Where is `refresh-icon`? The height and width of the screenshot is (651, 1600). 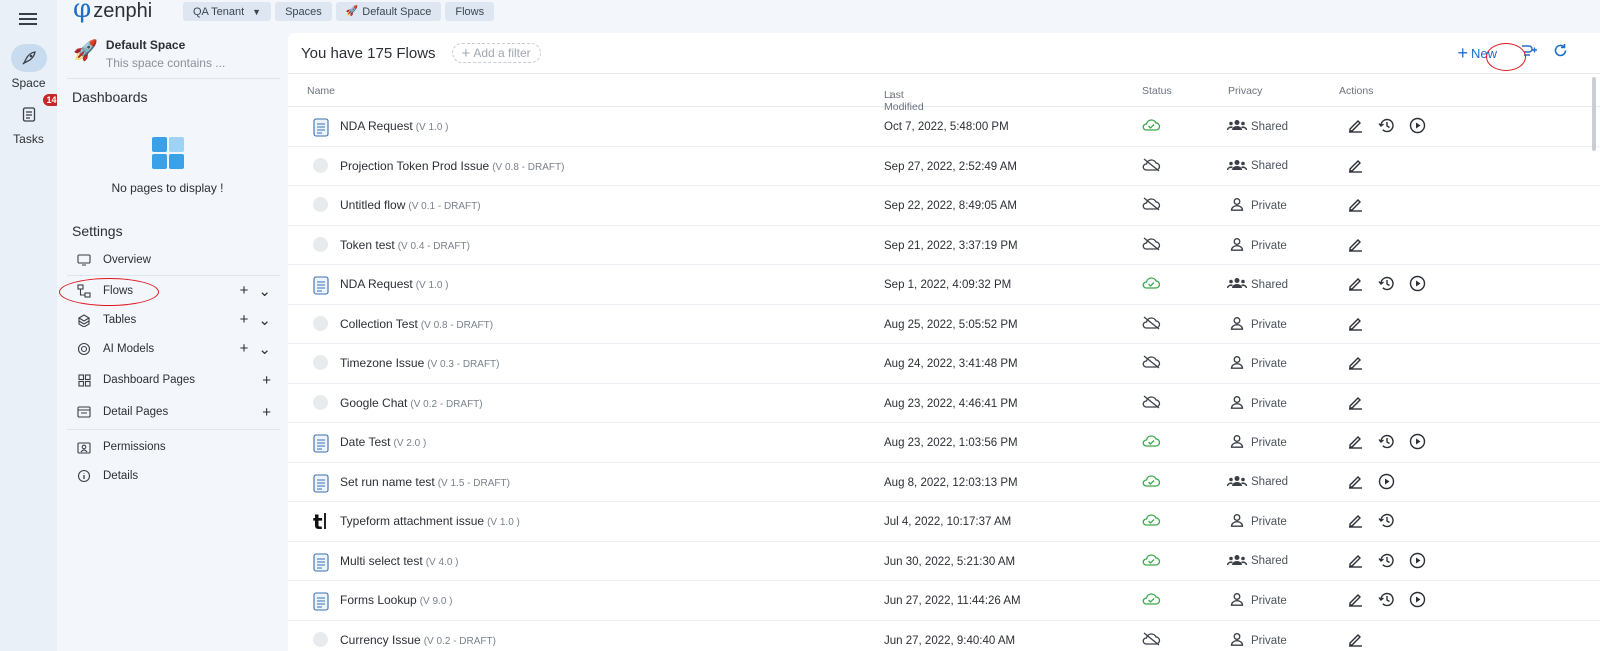
refresh-icon is located at coordinates (1560, 53).